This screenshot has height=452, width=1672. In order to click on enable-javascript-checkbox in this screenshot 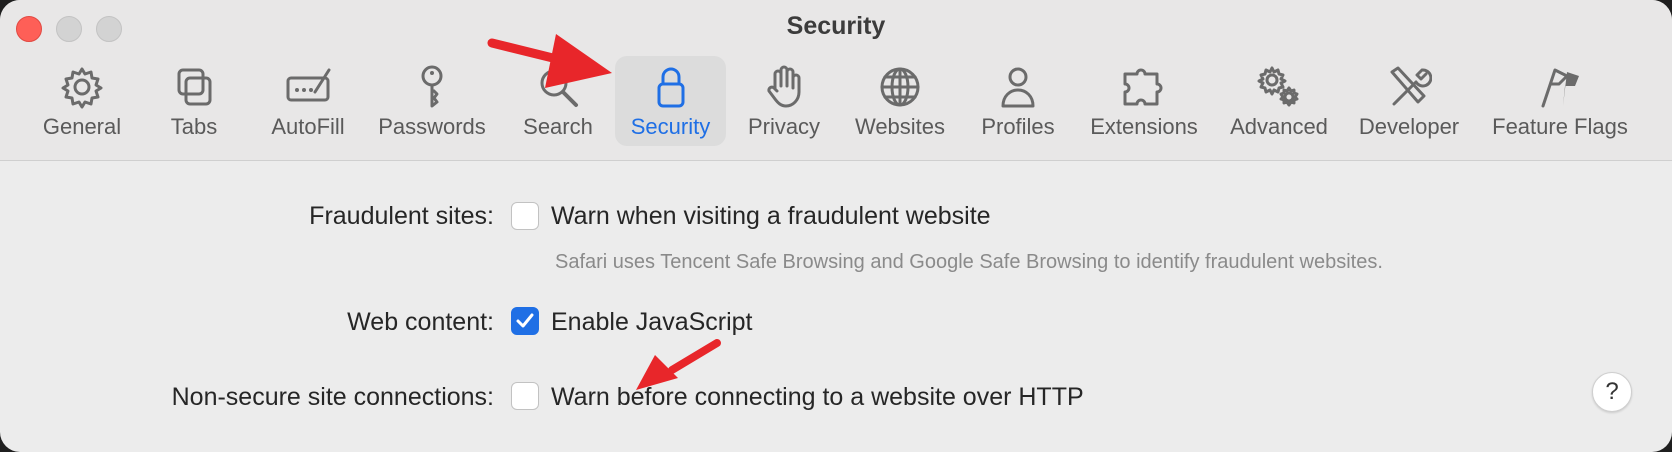, I will do `click(525, 321)`.